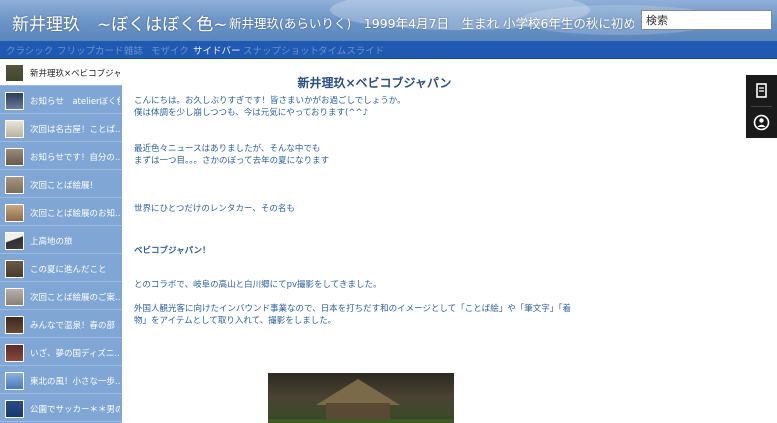 This screenshot has width=777, height=423. Describe the element at coordinates (258, 285) in the screenshot. I see `post-paragraph: とのコラボで、岐阜の高山と白川郷にてpv撮影をしてきました。` at that location.